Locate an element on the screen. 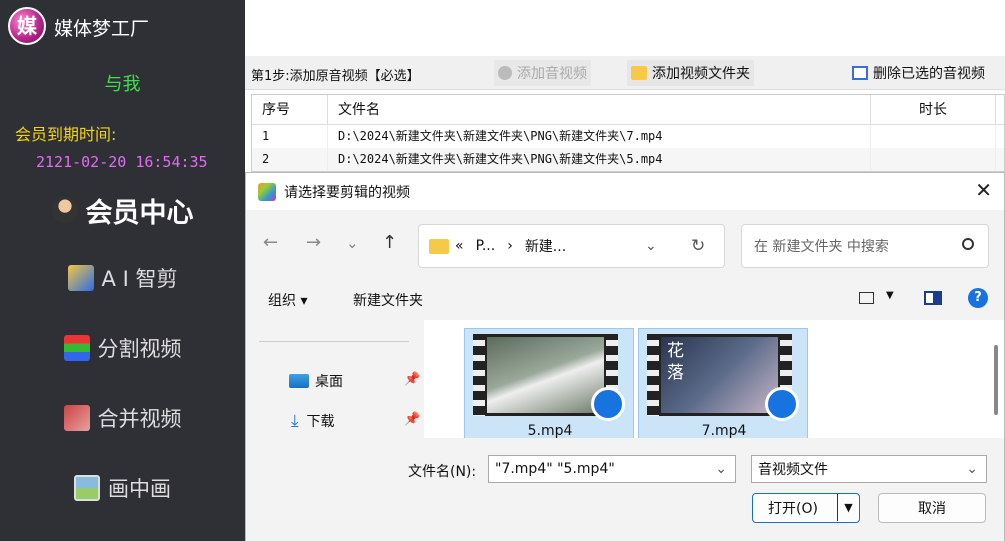 This screenshot has height=541, width=1005. sidebar-item-vip-center: 会员中心 is located at coordinates (122, 210).